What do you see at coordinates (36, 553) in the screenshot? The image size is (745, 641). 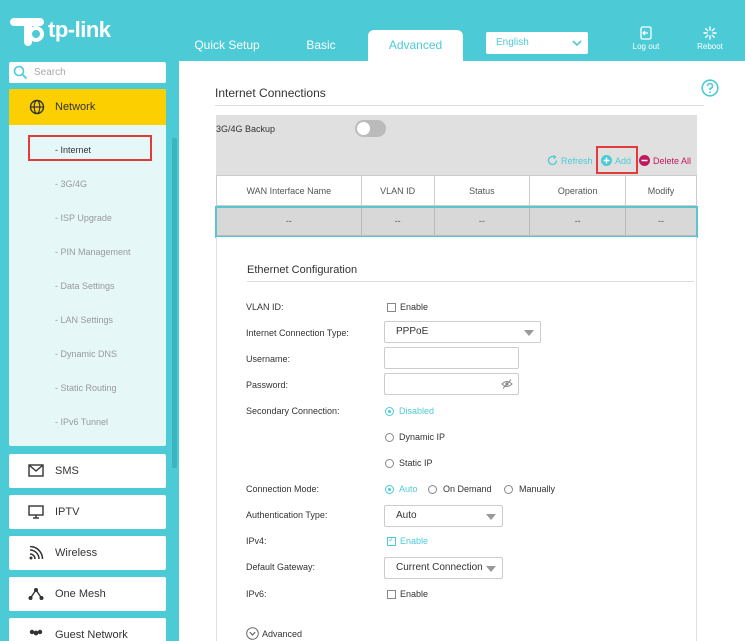 I see `wifi-icon` at bounding box center [36, 553].